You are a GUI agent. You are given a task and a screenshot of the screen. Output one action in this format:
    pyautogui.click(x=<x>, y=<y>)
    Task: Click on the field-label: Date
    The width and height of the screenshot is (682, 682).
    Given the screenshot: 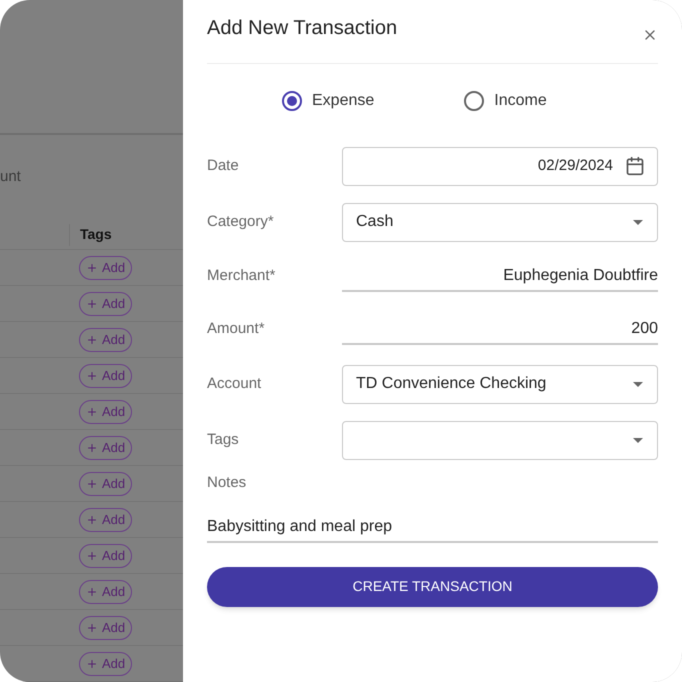 What is the action you would take?
    pyautogui.click(x=223, y=166)
    